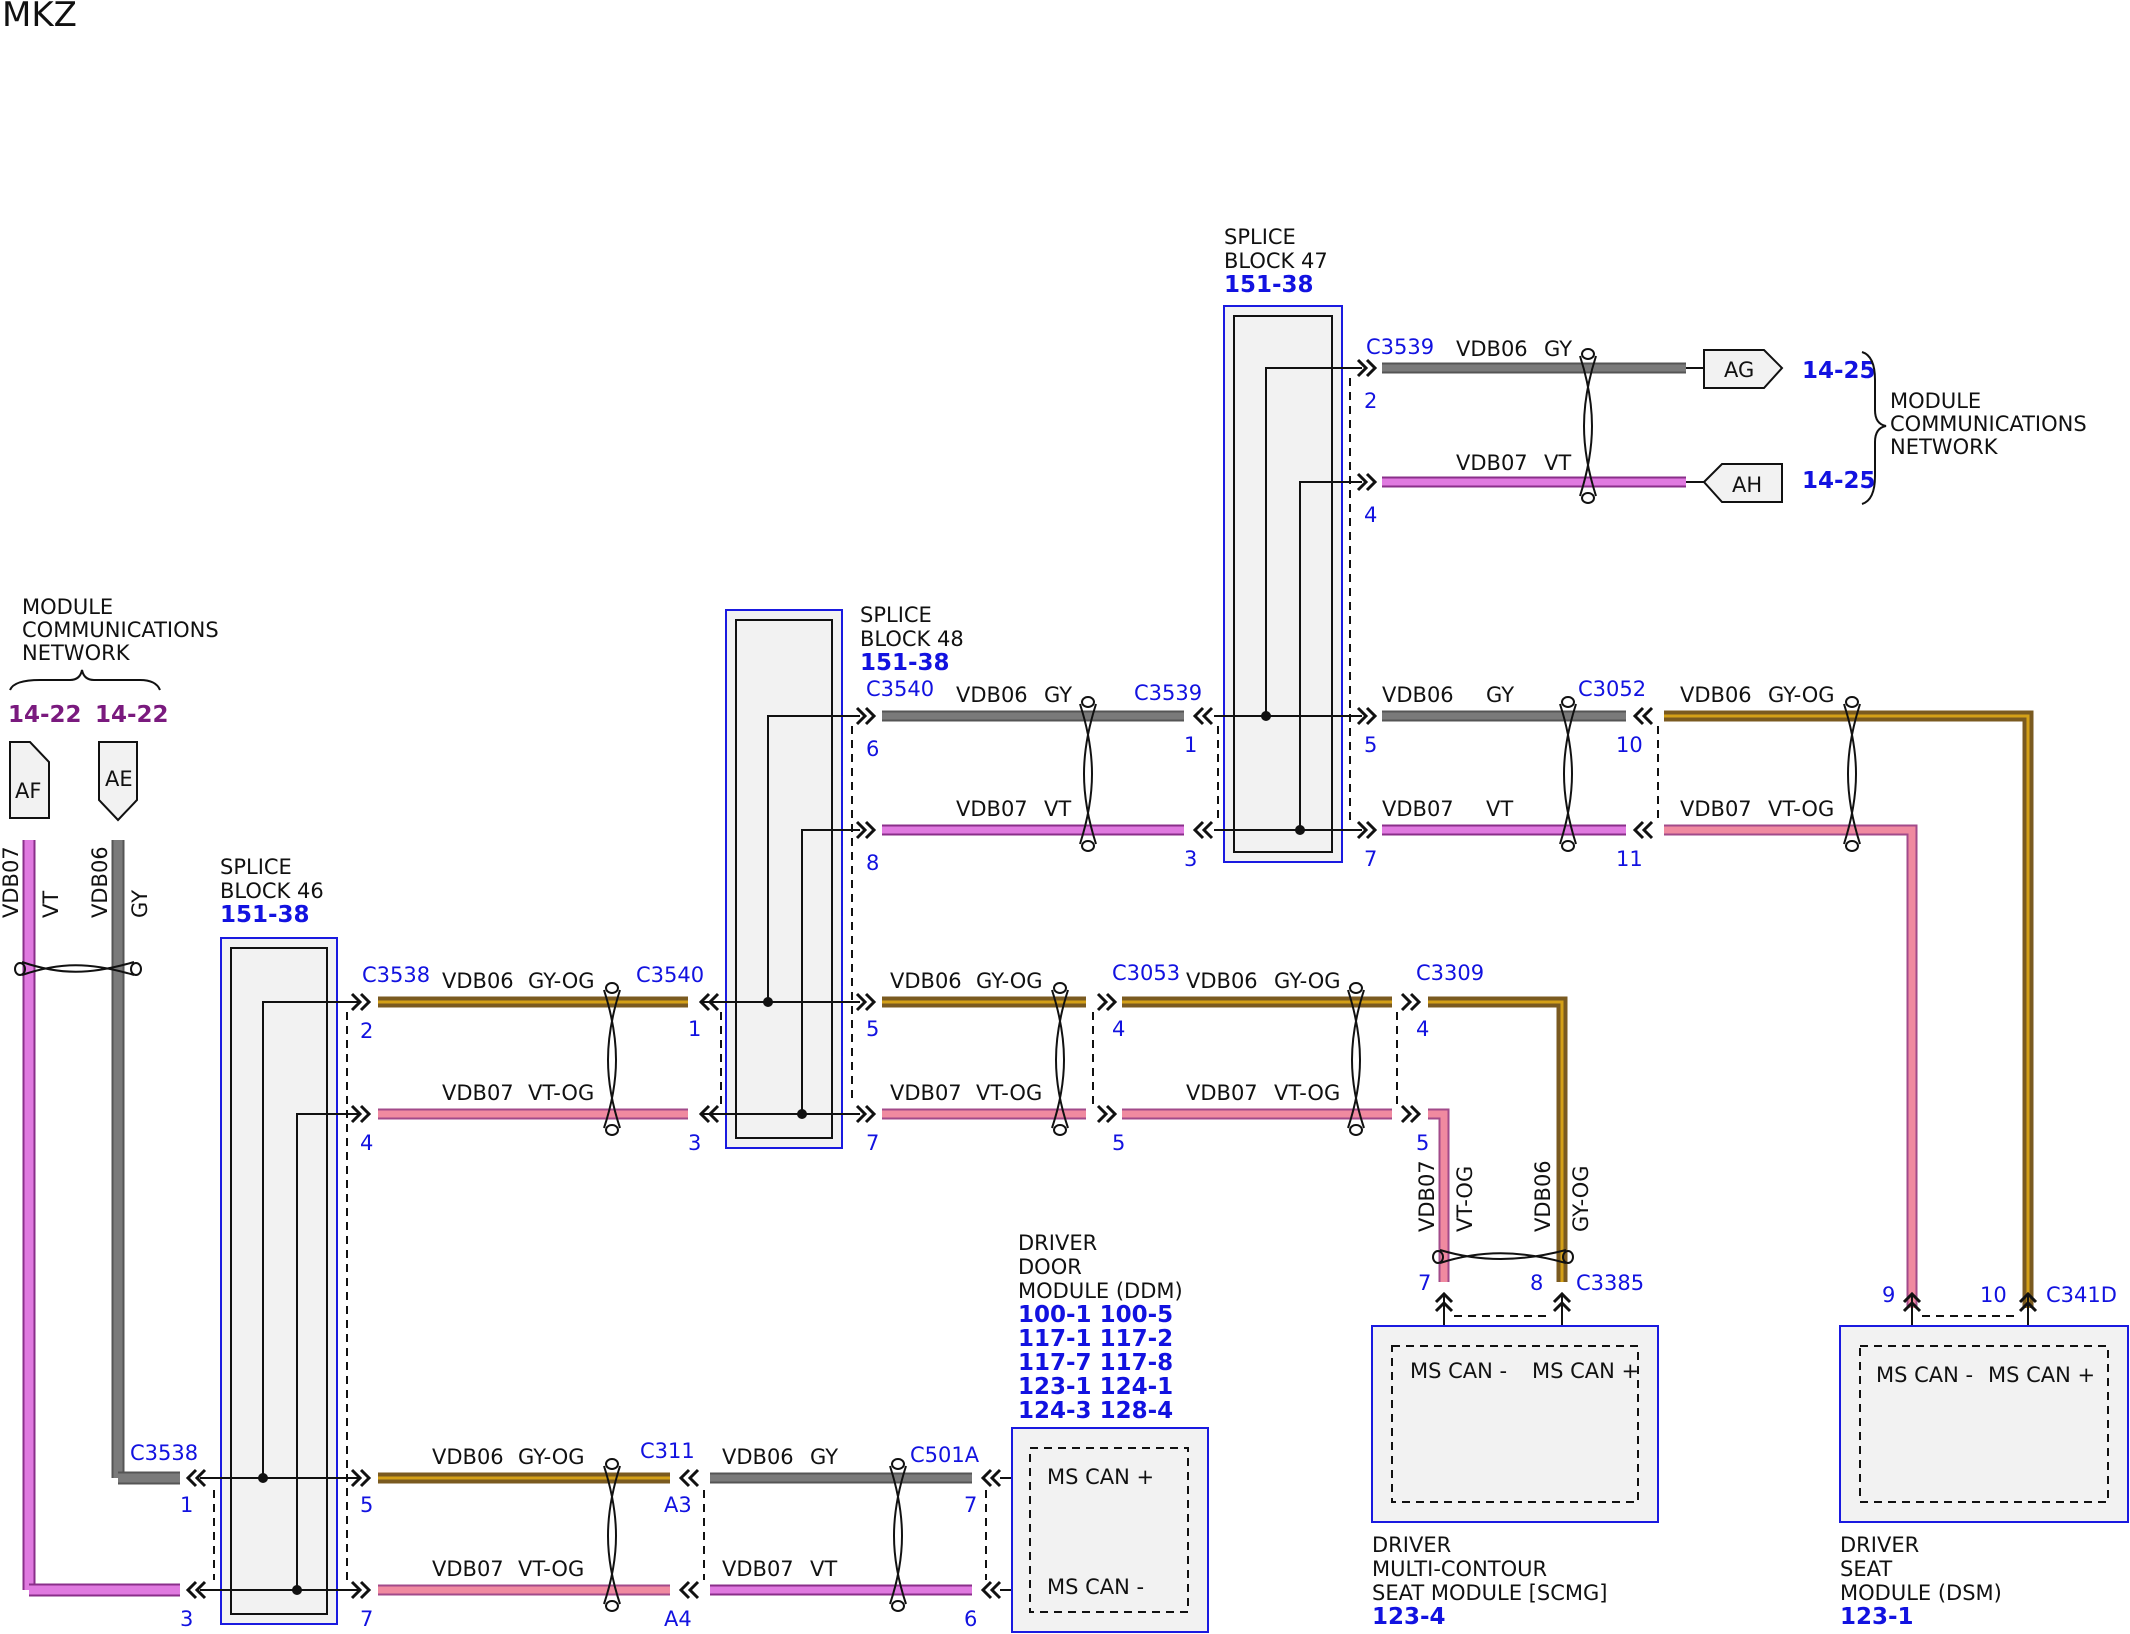  What do you see at coordinates (1095, 1315) in the screenshot?
I see `page-ref-link: 100-1 100-5` at bounding box center [1095, 1315].